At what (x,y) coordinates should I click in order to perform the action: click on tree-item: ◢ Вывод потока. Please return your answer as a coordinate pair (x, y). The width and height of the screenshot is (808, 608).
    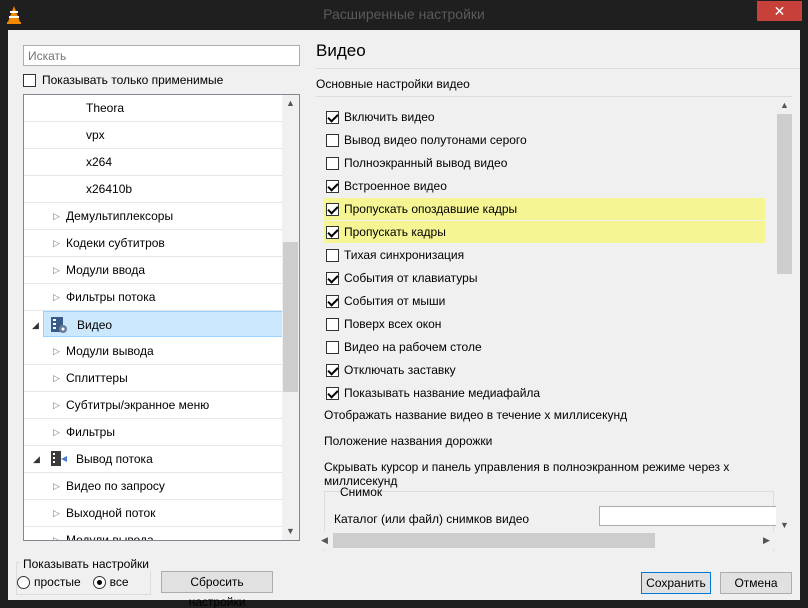
    Looking at the image, I should click on (154, 459).